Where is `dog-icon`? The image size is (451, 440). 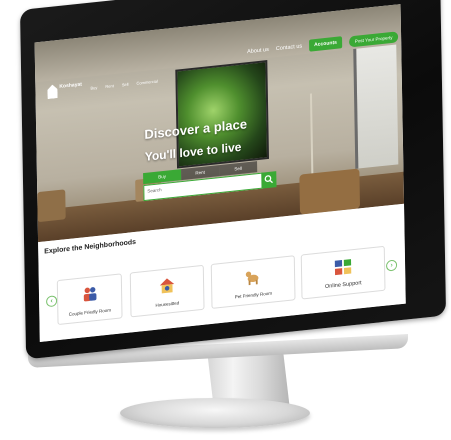 dog-icon is located at coordinates (252, 278).